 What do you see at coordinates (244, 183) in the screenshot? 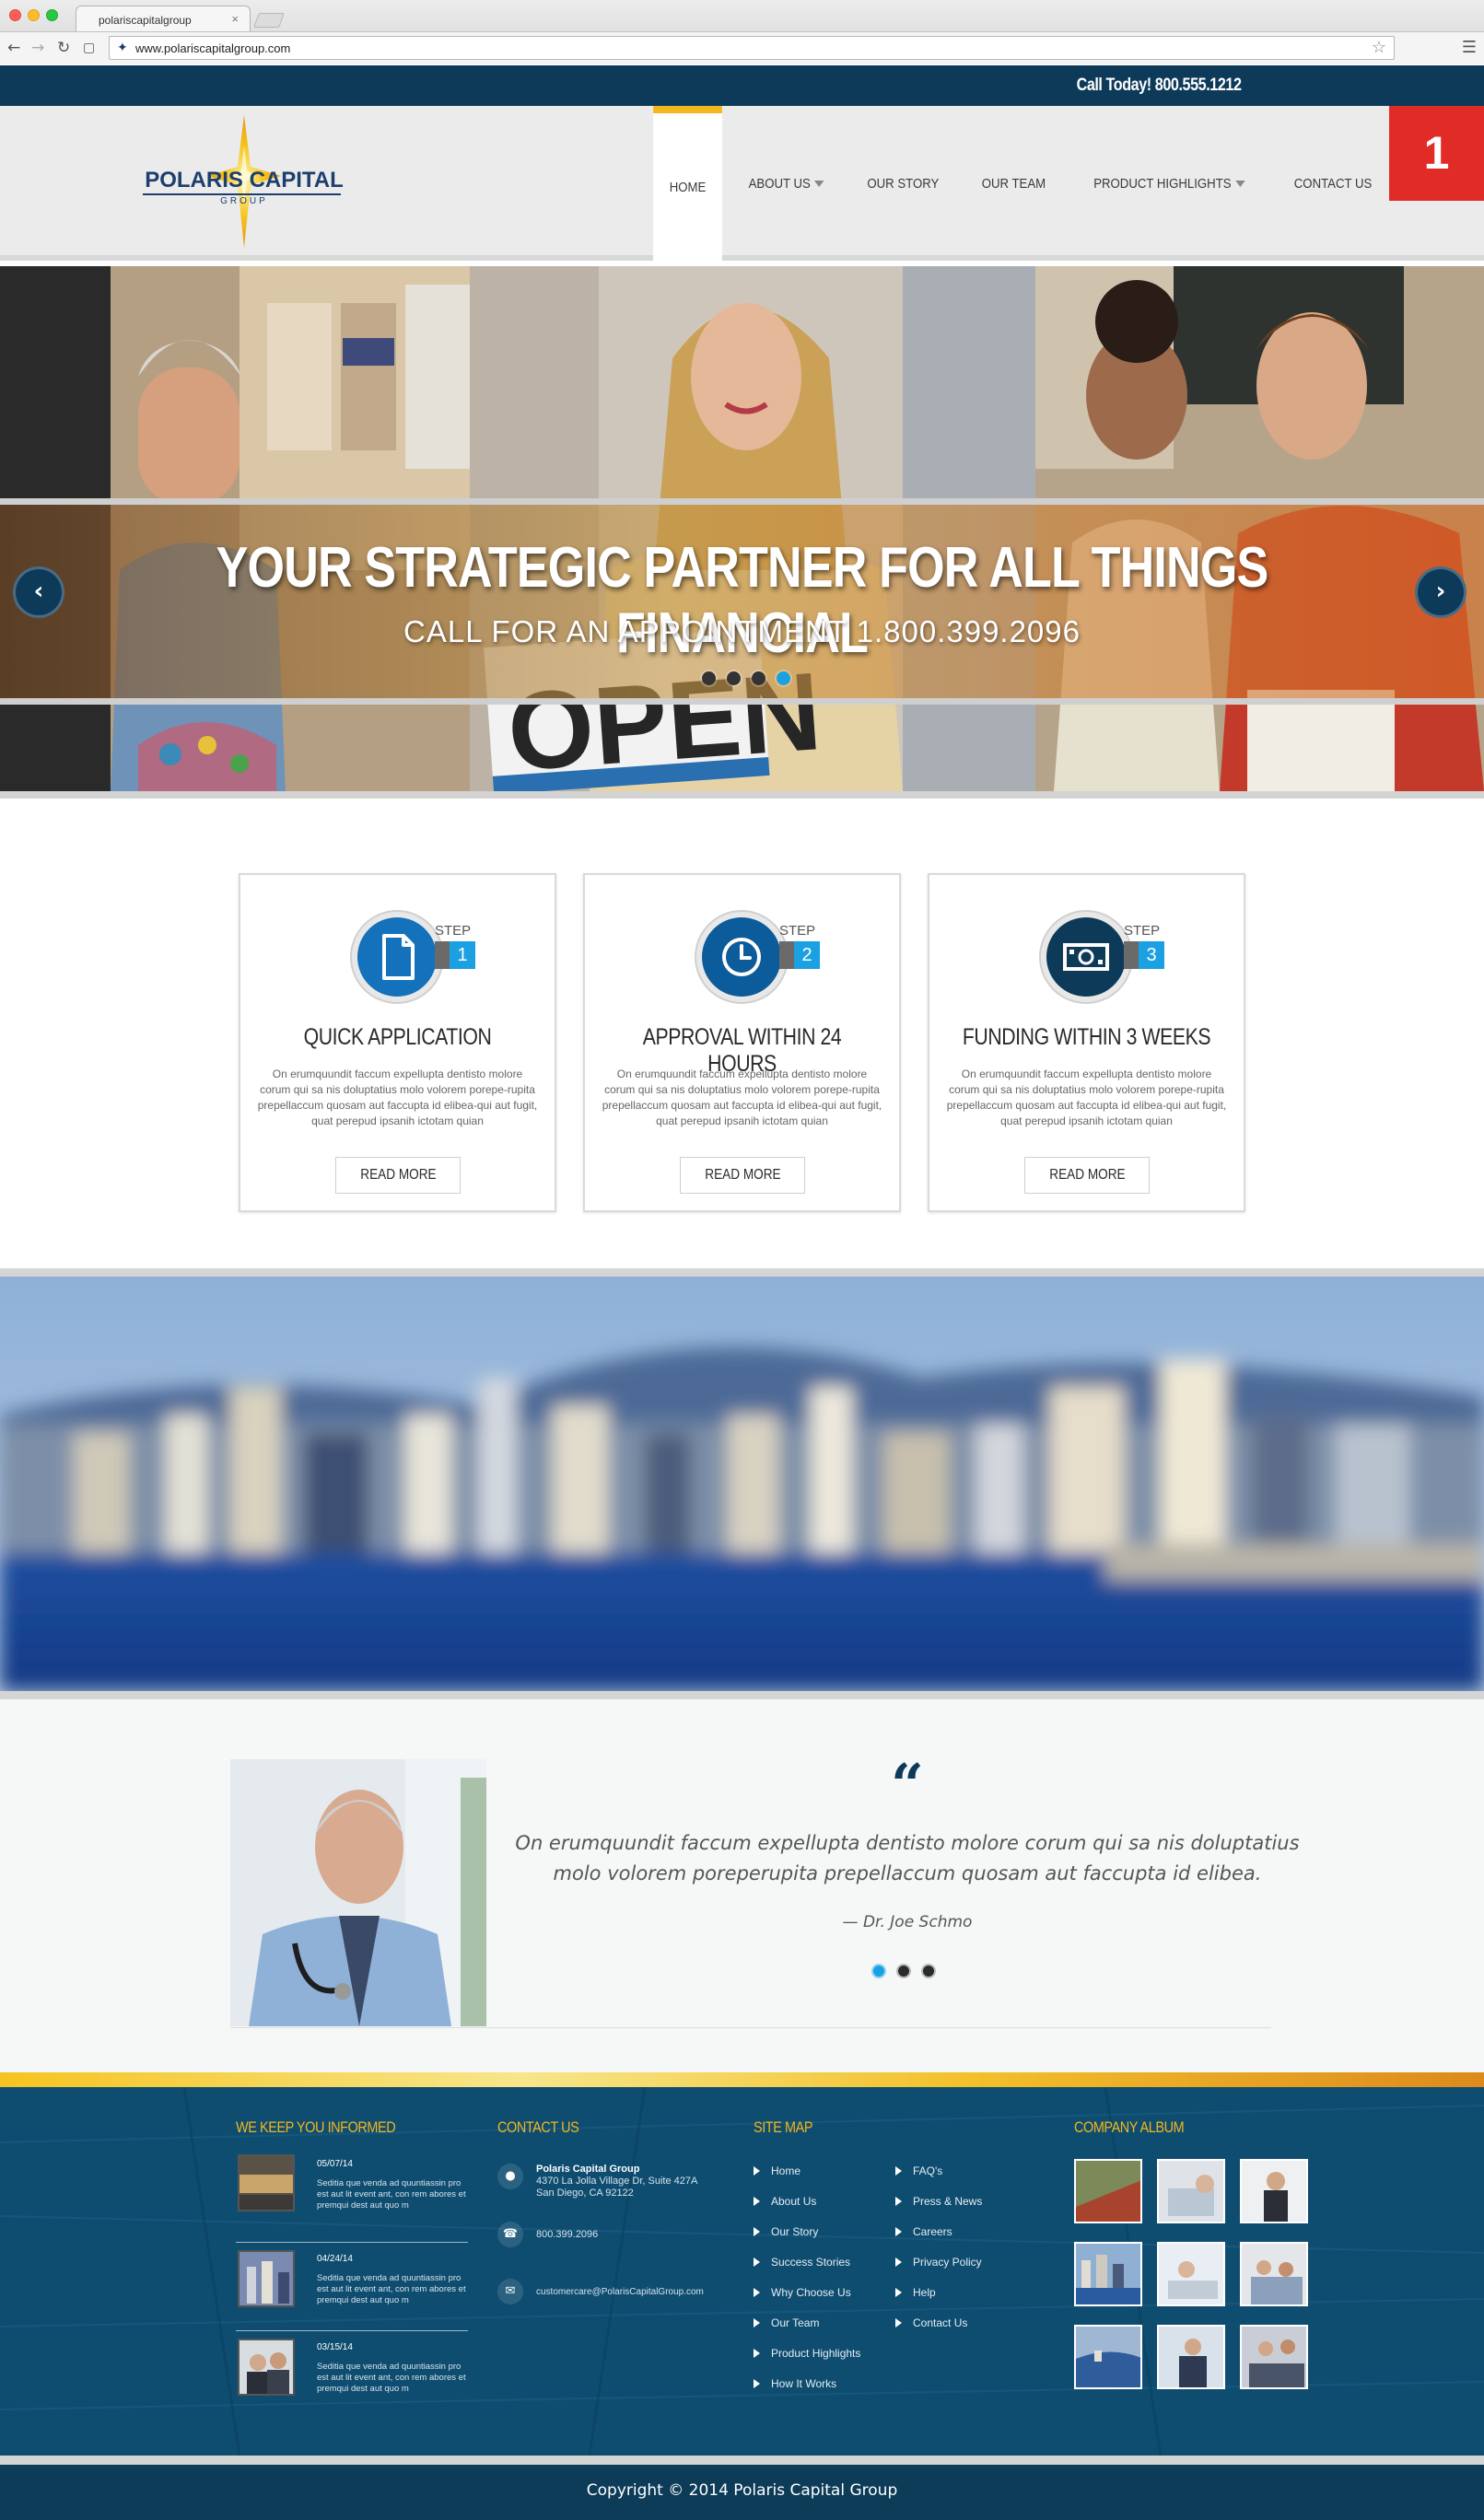
I see `polaris-capital-logo: POLARIS CAPITAL GROUP` at bounding box center [244, 183].